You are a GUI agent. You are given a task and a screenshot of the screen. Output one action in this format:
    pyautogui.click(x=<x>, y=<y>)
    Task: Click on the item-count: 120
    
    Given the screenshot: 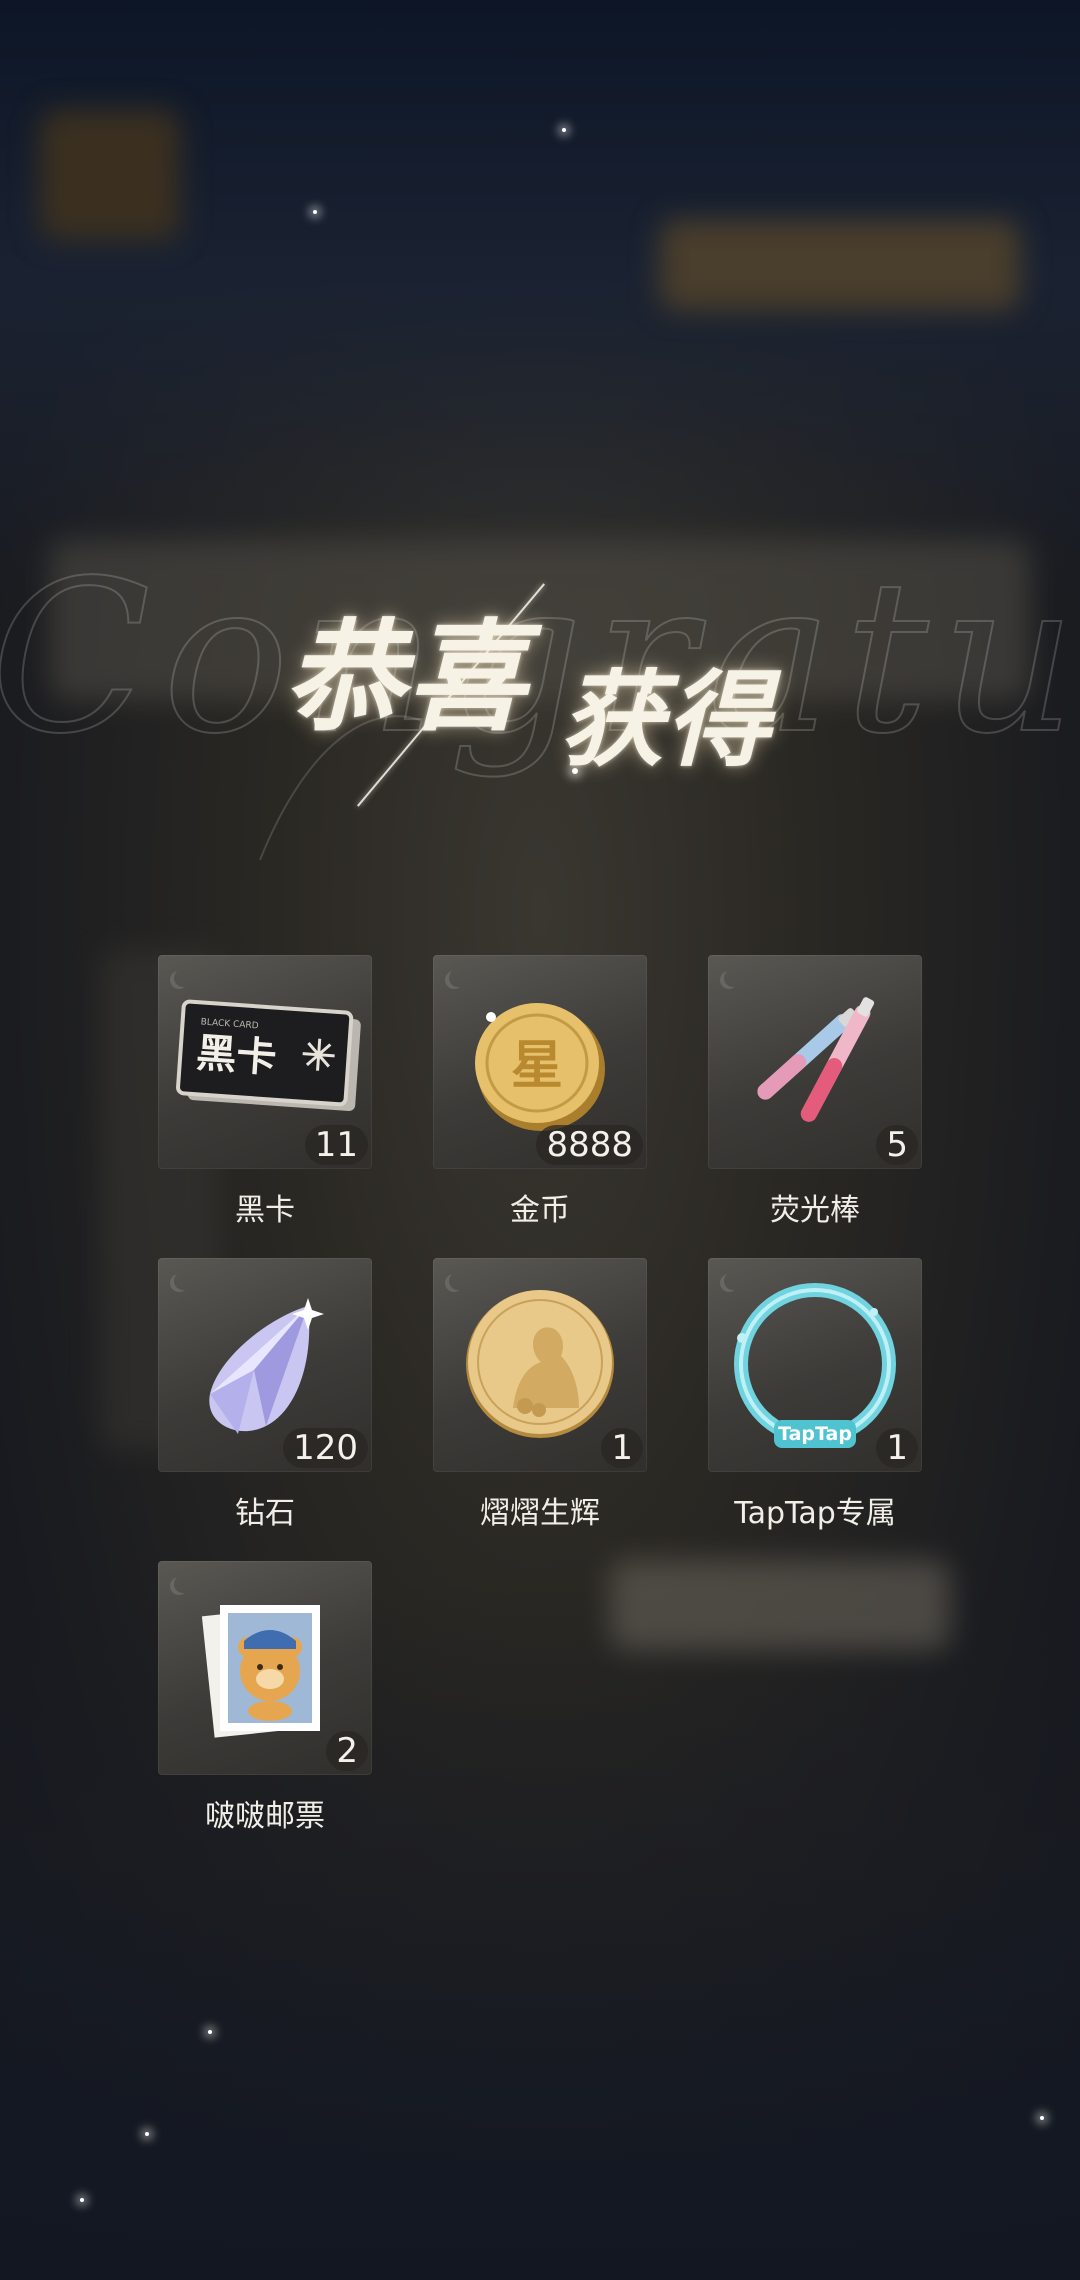 What is the action you would take?
    pyautogui.click(x=325, y=1448)
    